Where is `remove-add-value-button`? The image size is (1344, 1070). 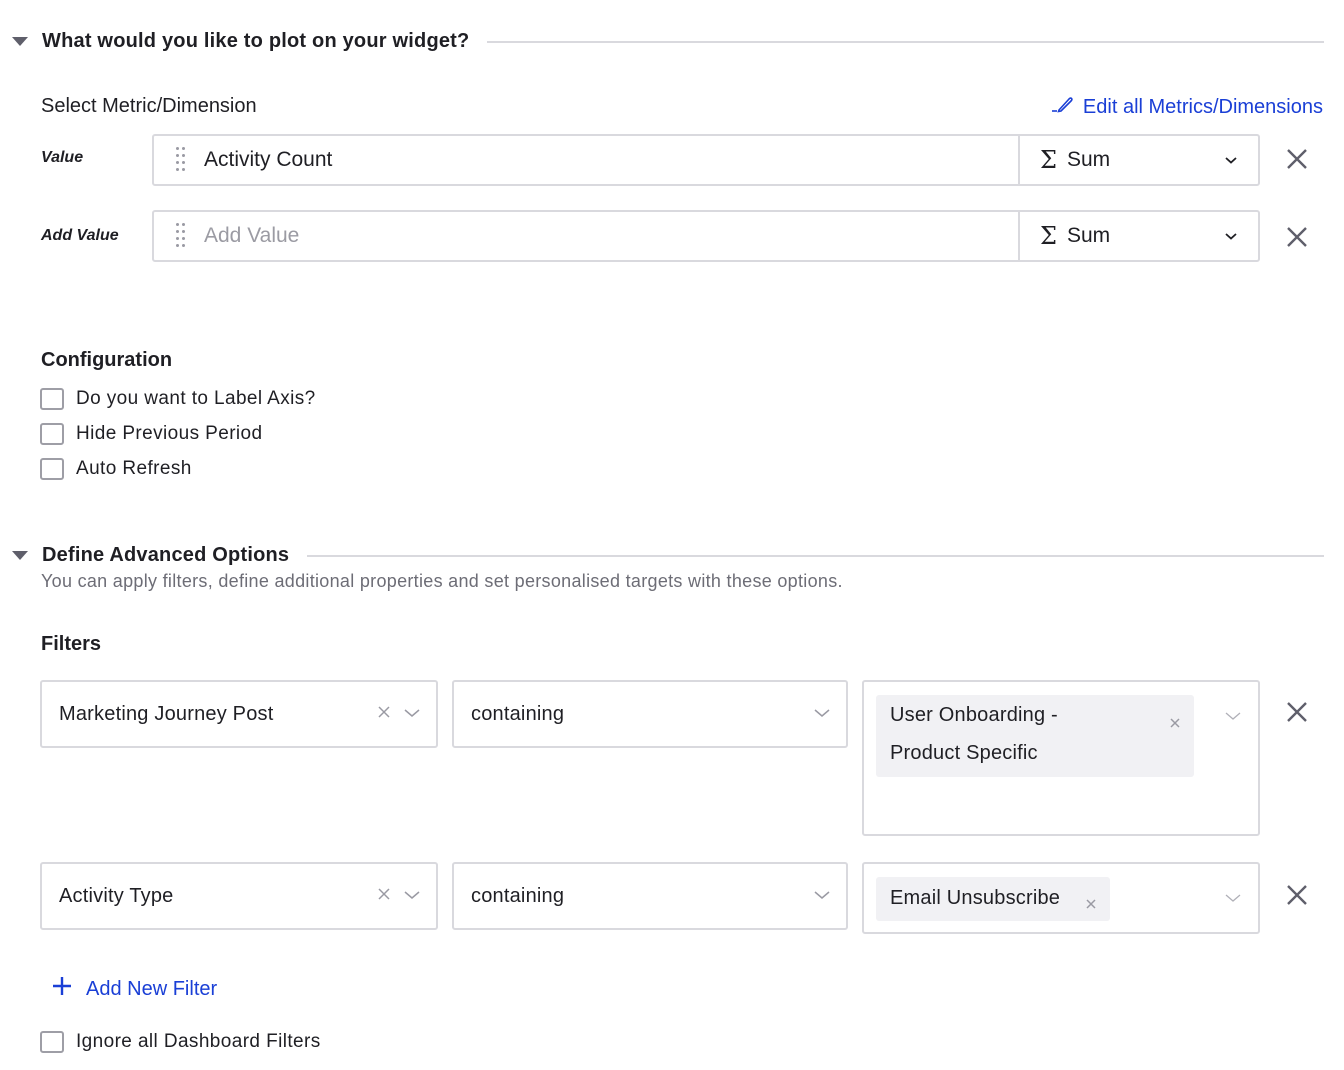 remove-add-value-button is located at coordinates (1297, 237).